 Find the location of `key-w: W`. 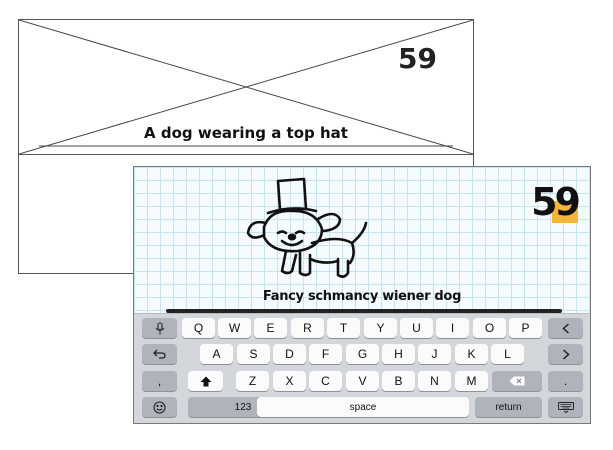

key-w: W is located at coordinates (234, 328).